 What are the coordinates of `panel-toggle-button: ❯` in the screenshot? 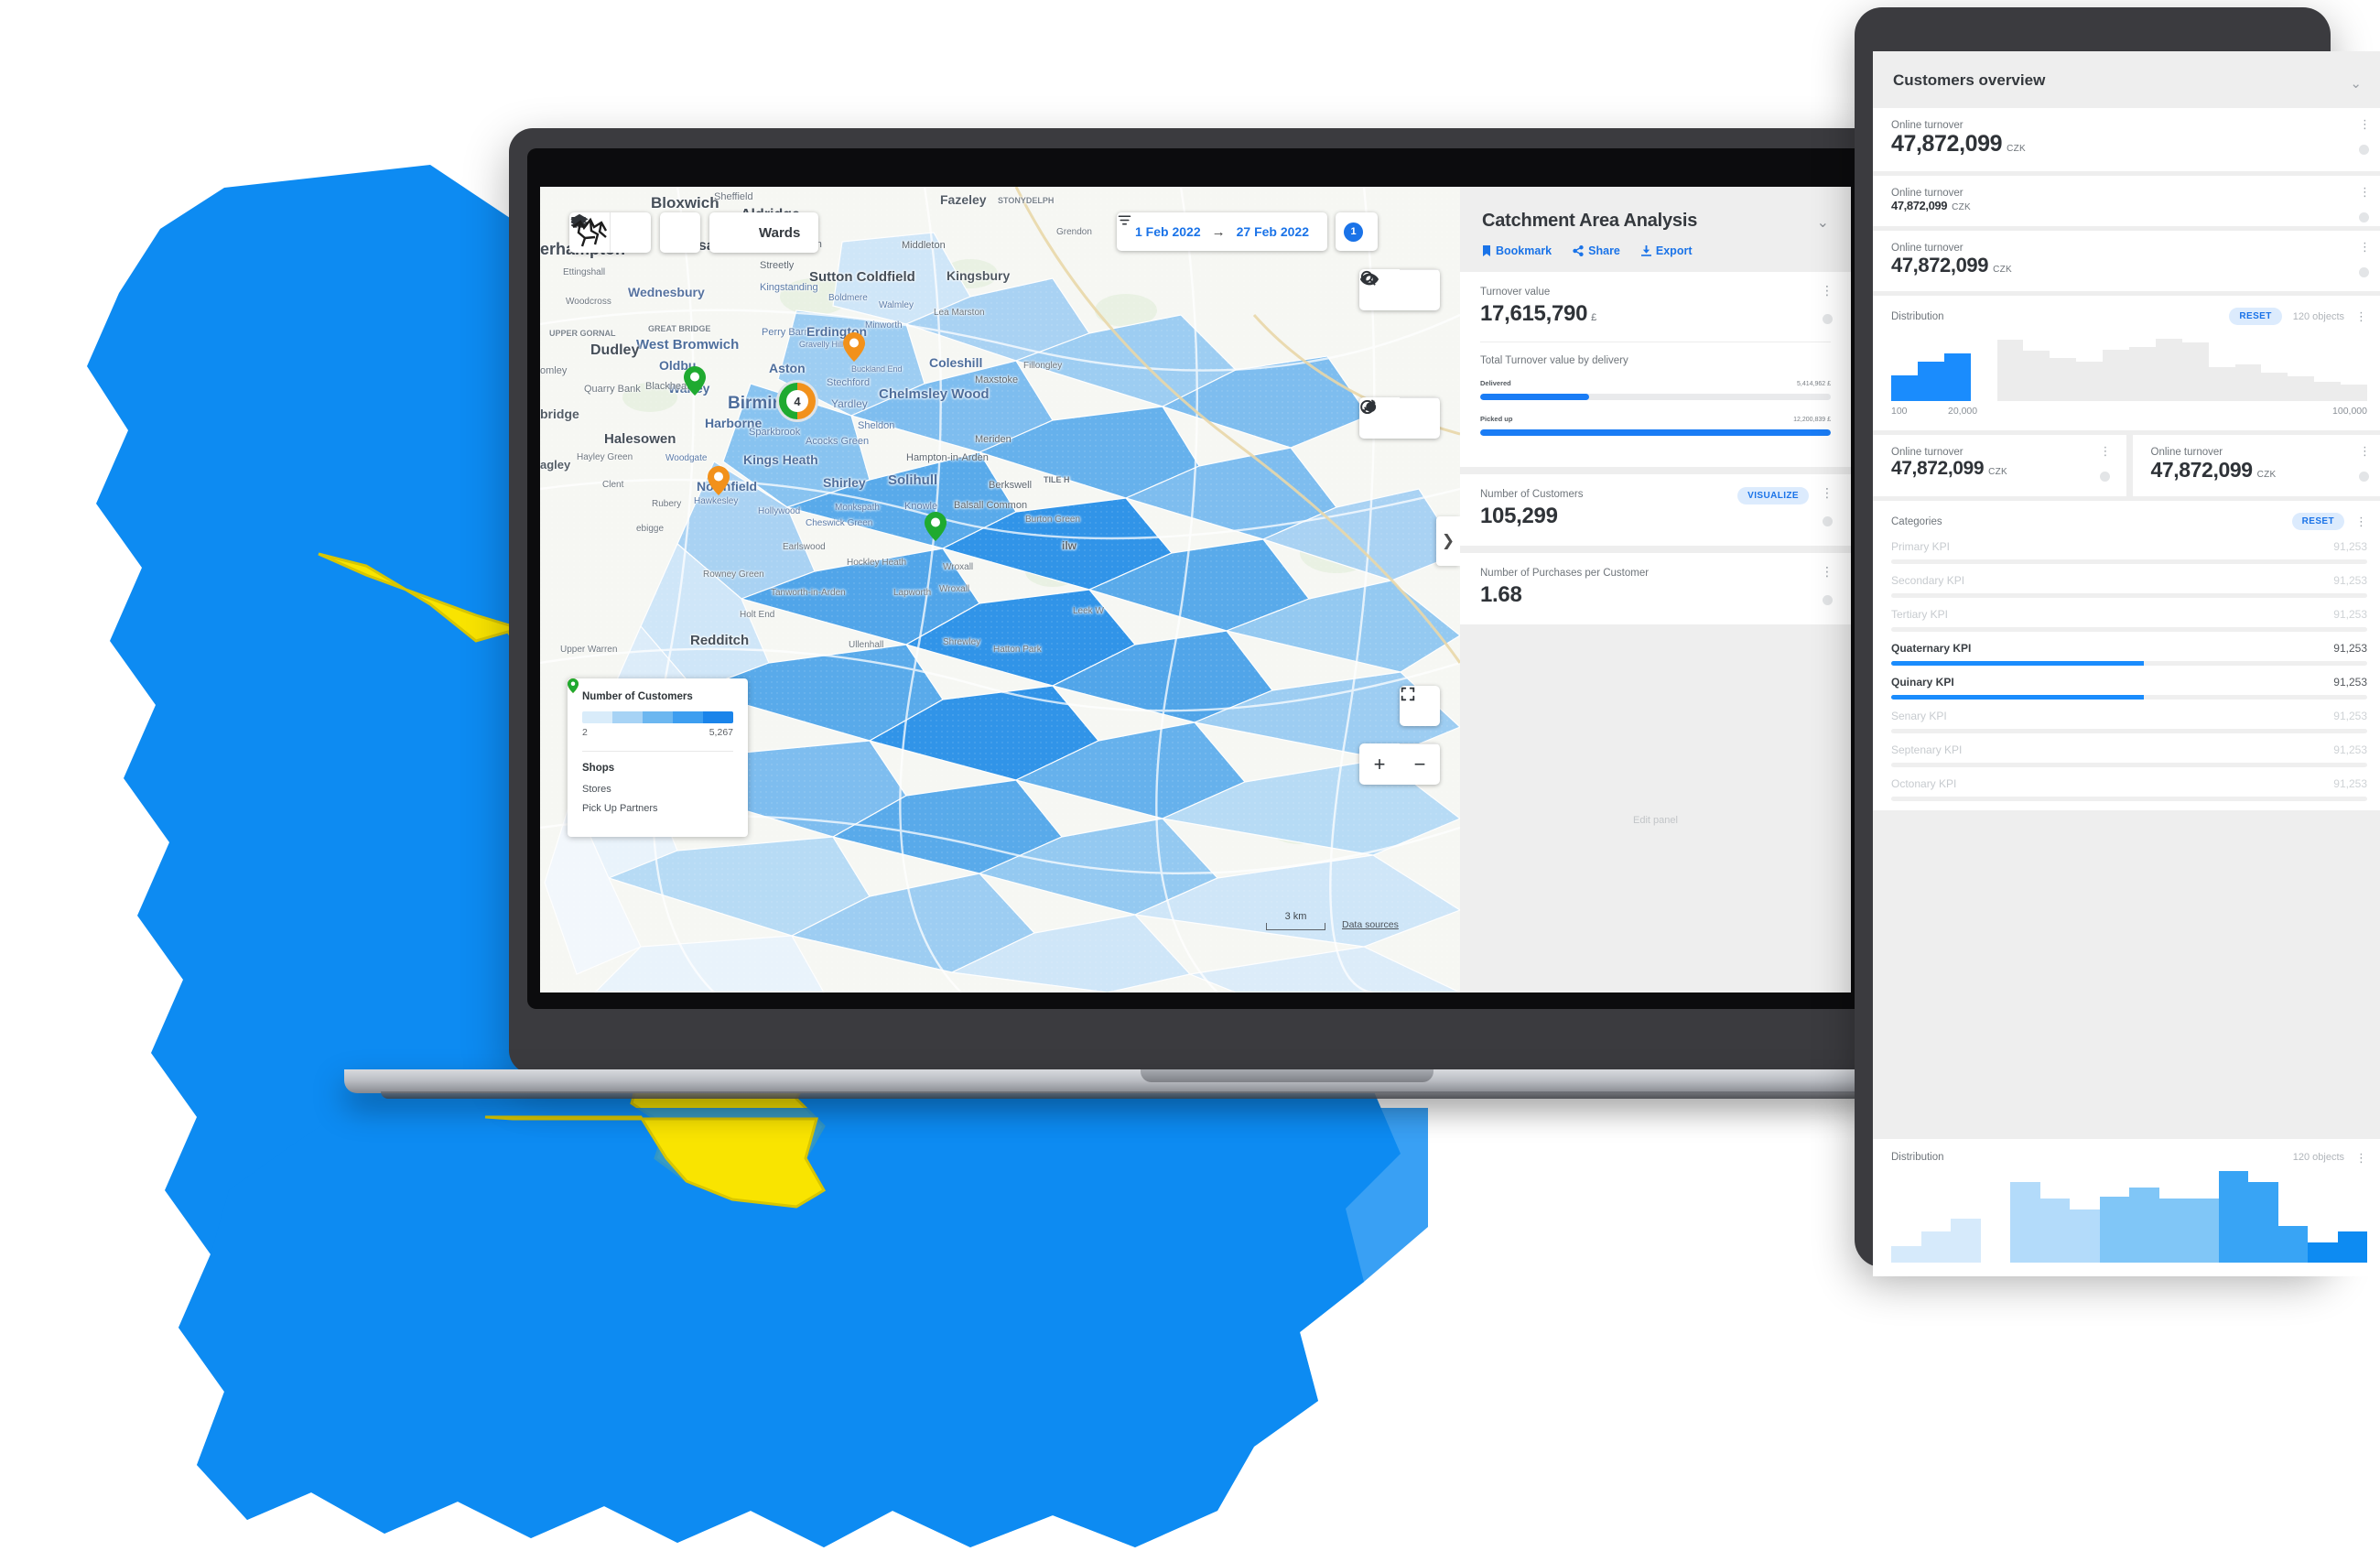 It's located at (1448, 541).